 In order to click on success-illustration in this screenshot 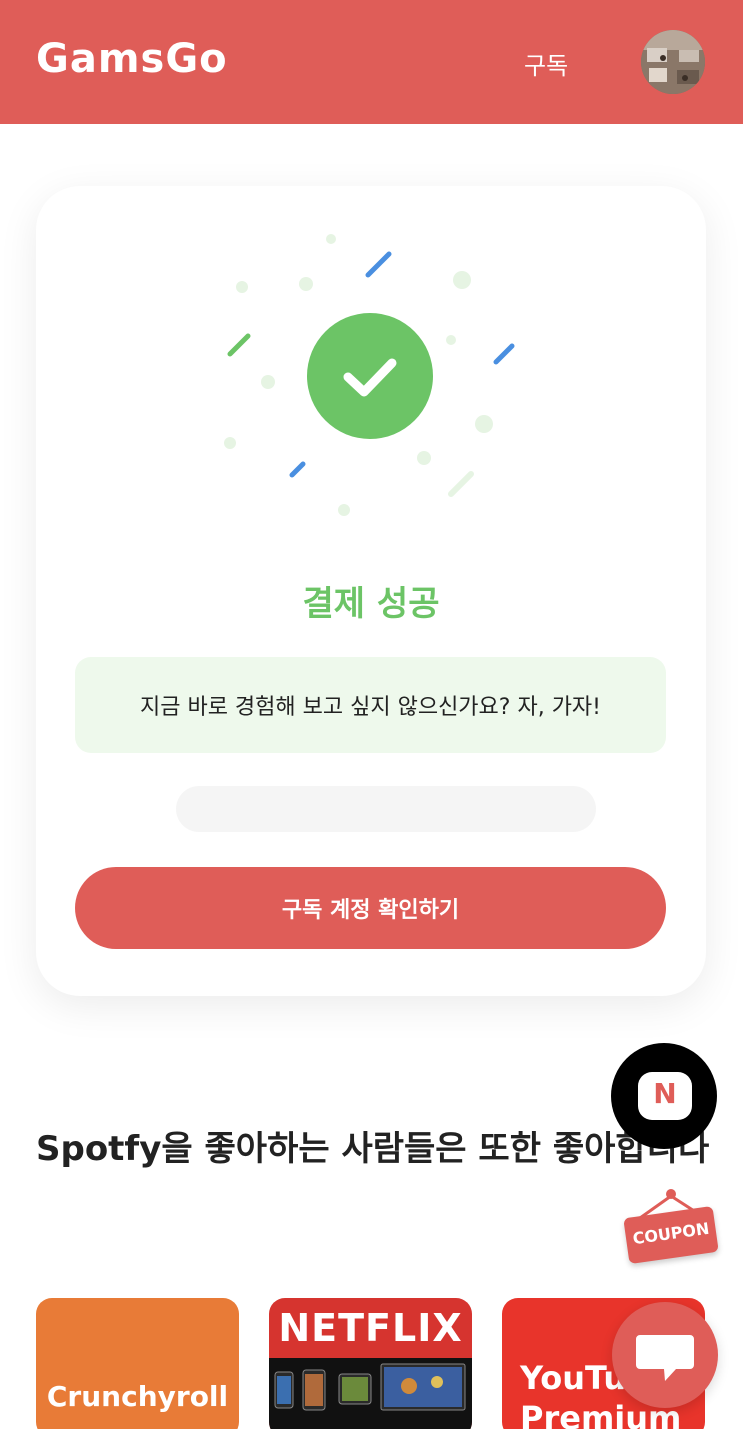, I will do `click(369, 375)`.